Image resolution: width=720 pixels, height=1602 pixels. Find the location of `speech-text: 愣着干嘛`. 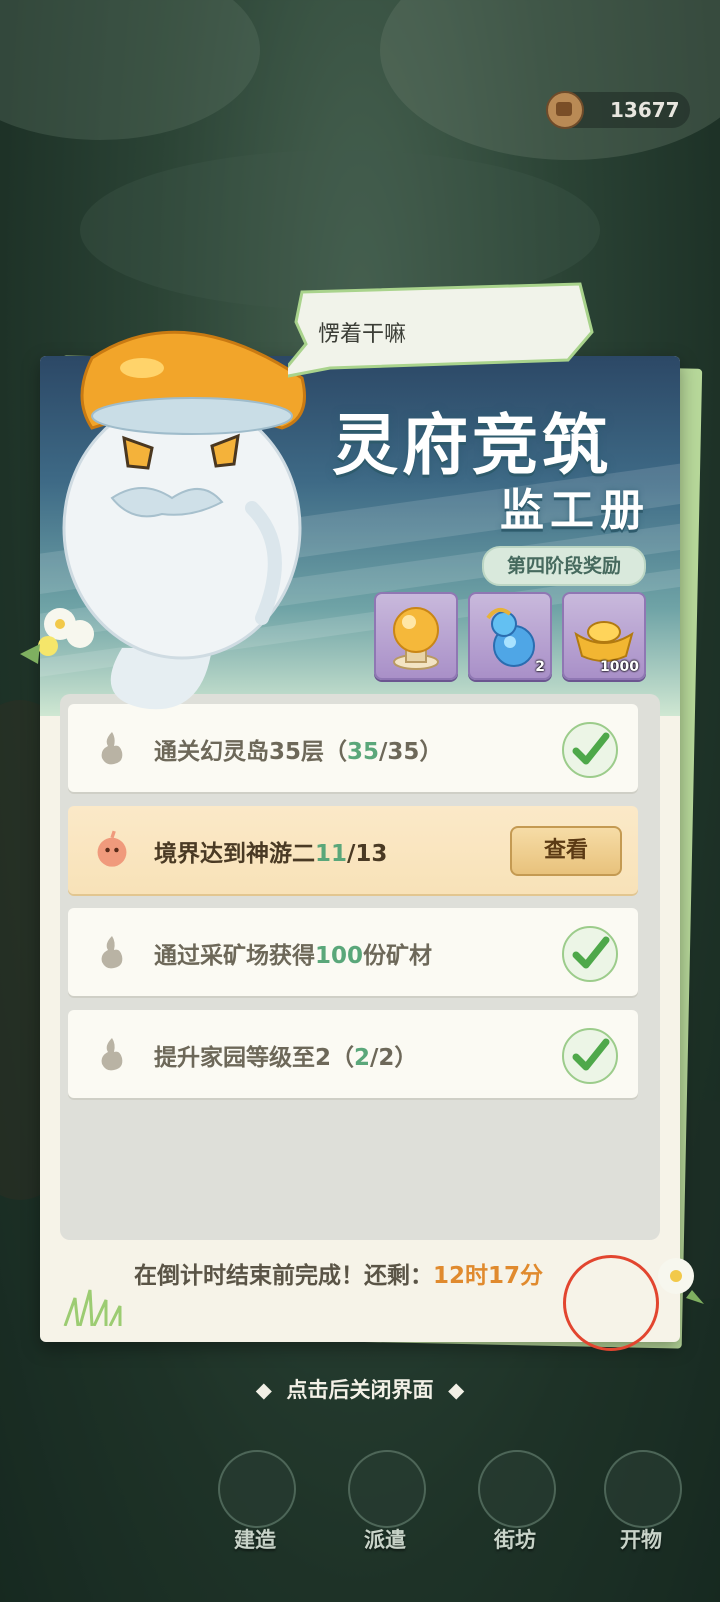

speech-text: 愣着干嘛 is located at coordinates (362, 334).